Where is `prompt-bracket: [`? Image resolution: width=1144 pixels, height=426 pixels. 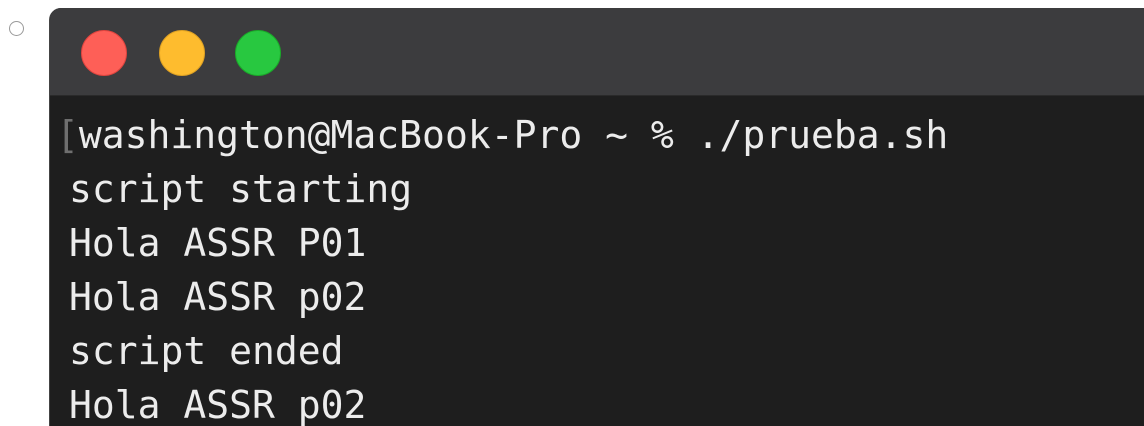 prompt-bracket: [ is located at coordinates (67, 135).